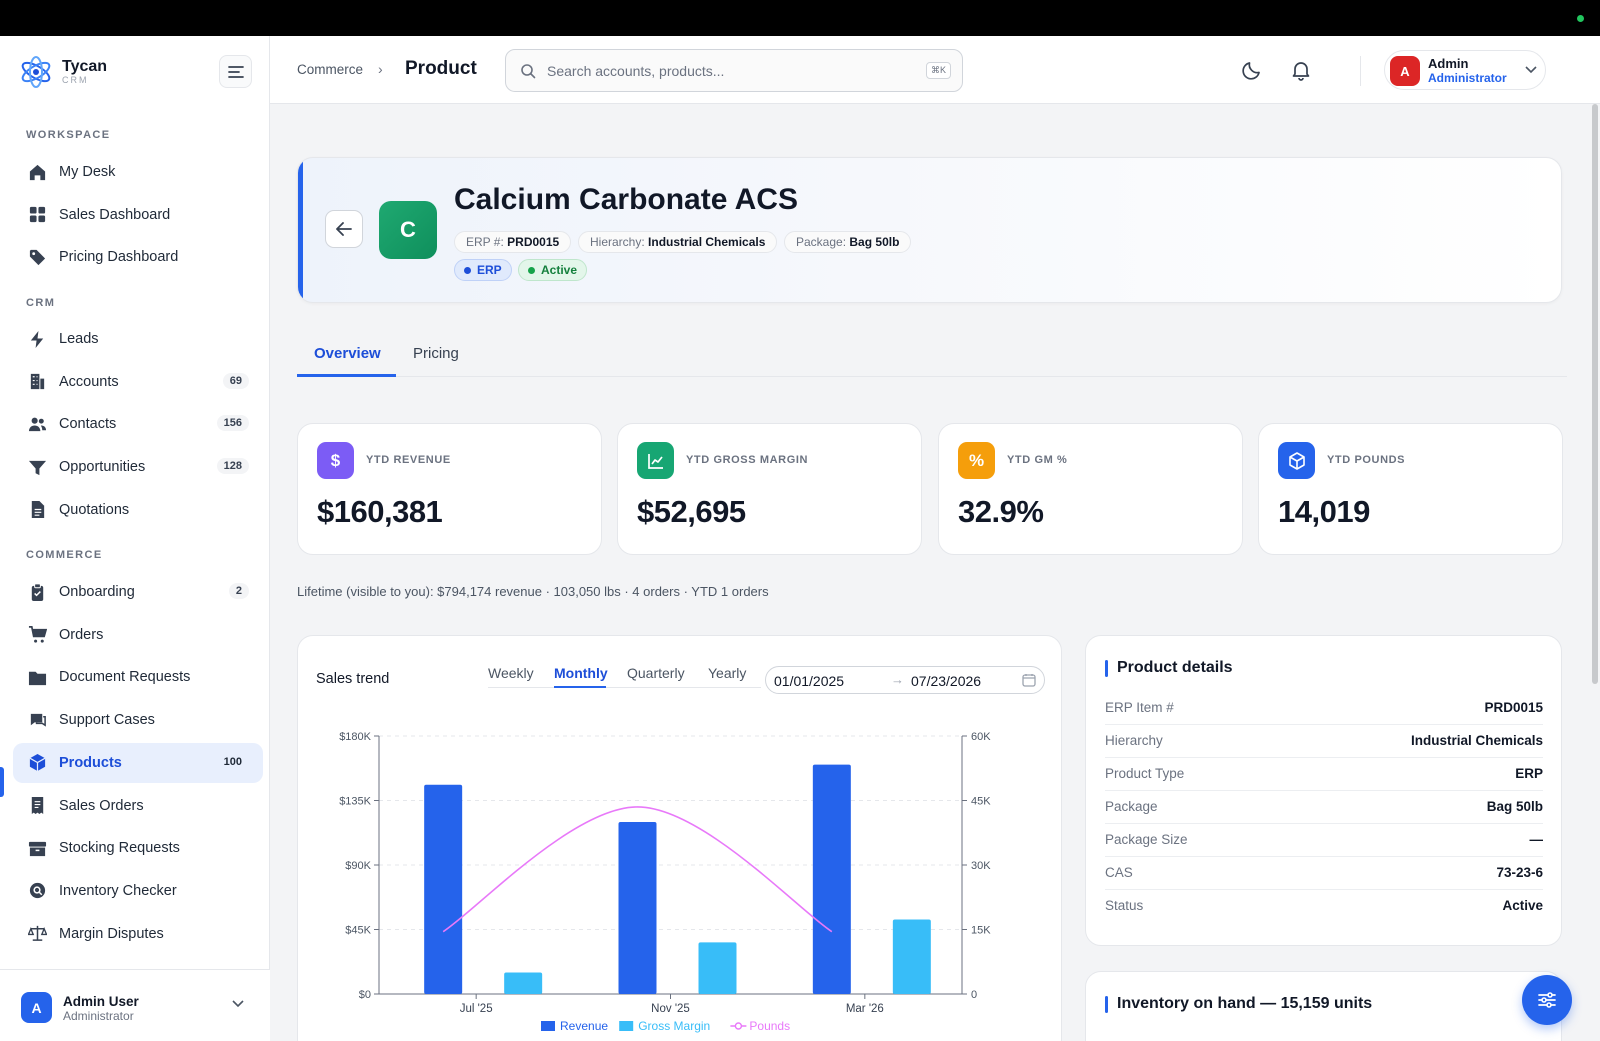 This screenshot has width=1600, height=1041. I want to click on brand-logo: Tycan CRM, so click(62, 72).